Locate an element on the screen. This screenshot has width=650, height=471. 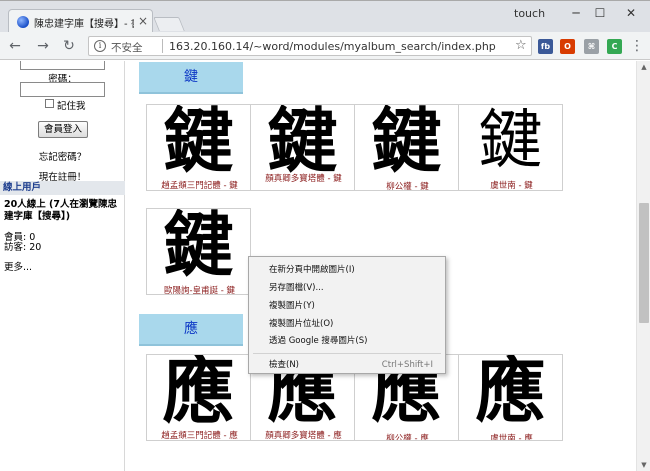
bookmark-star-icon: ☆ is located at coordinates (521, 45).